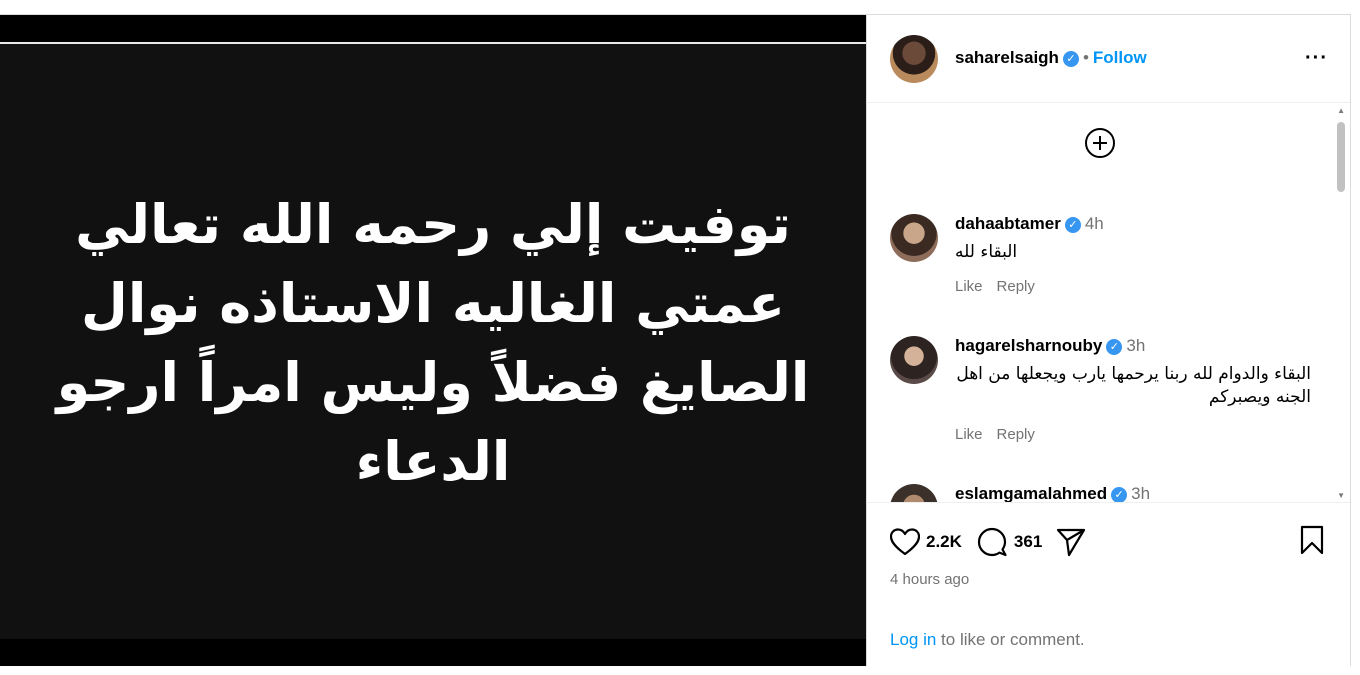 The image size is (1360, 675). Describe the element at coordinates (1028, 541) in the screenshot. I see `comments-count: 361` at that location.